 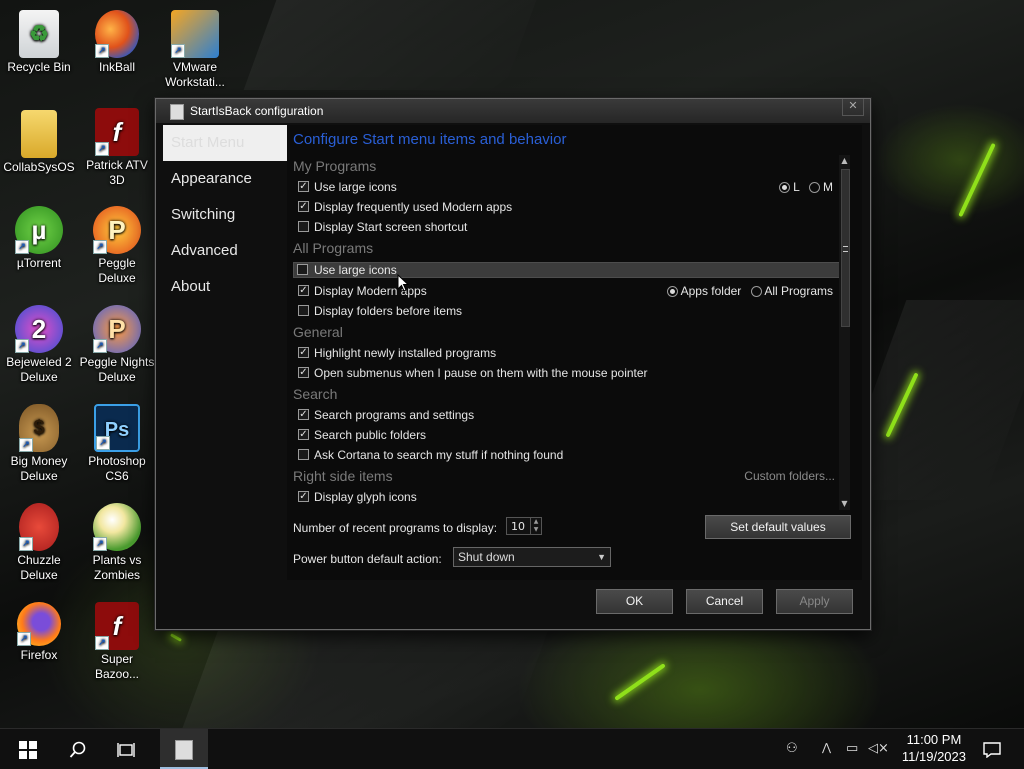 What do you see at coordinates (184, 749) in the screenshot?
I see `taskbar-app-startisback` at bounding box center [184, 749].